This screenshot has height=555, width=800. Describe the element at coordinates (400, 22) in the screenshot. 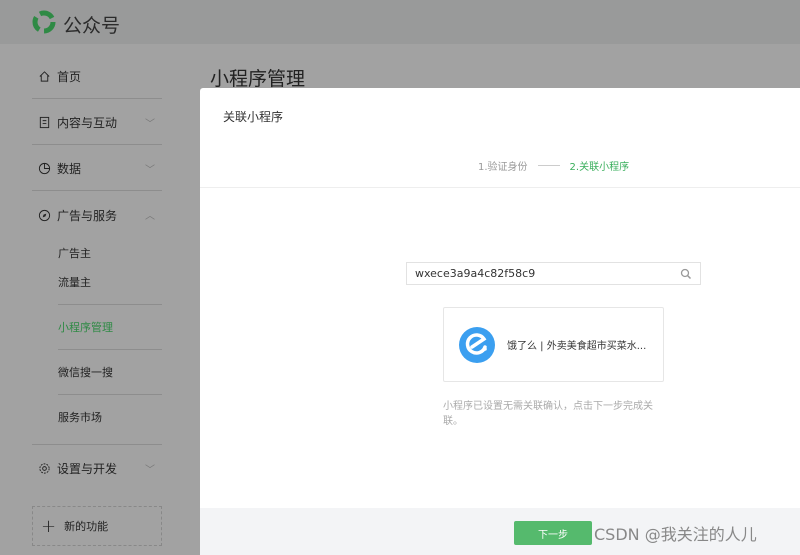

I see `top-bar: 公众号` at that location.